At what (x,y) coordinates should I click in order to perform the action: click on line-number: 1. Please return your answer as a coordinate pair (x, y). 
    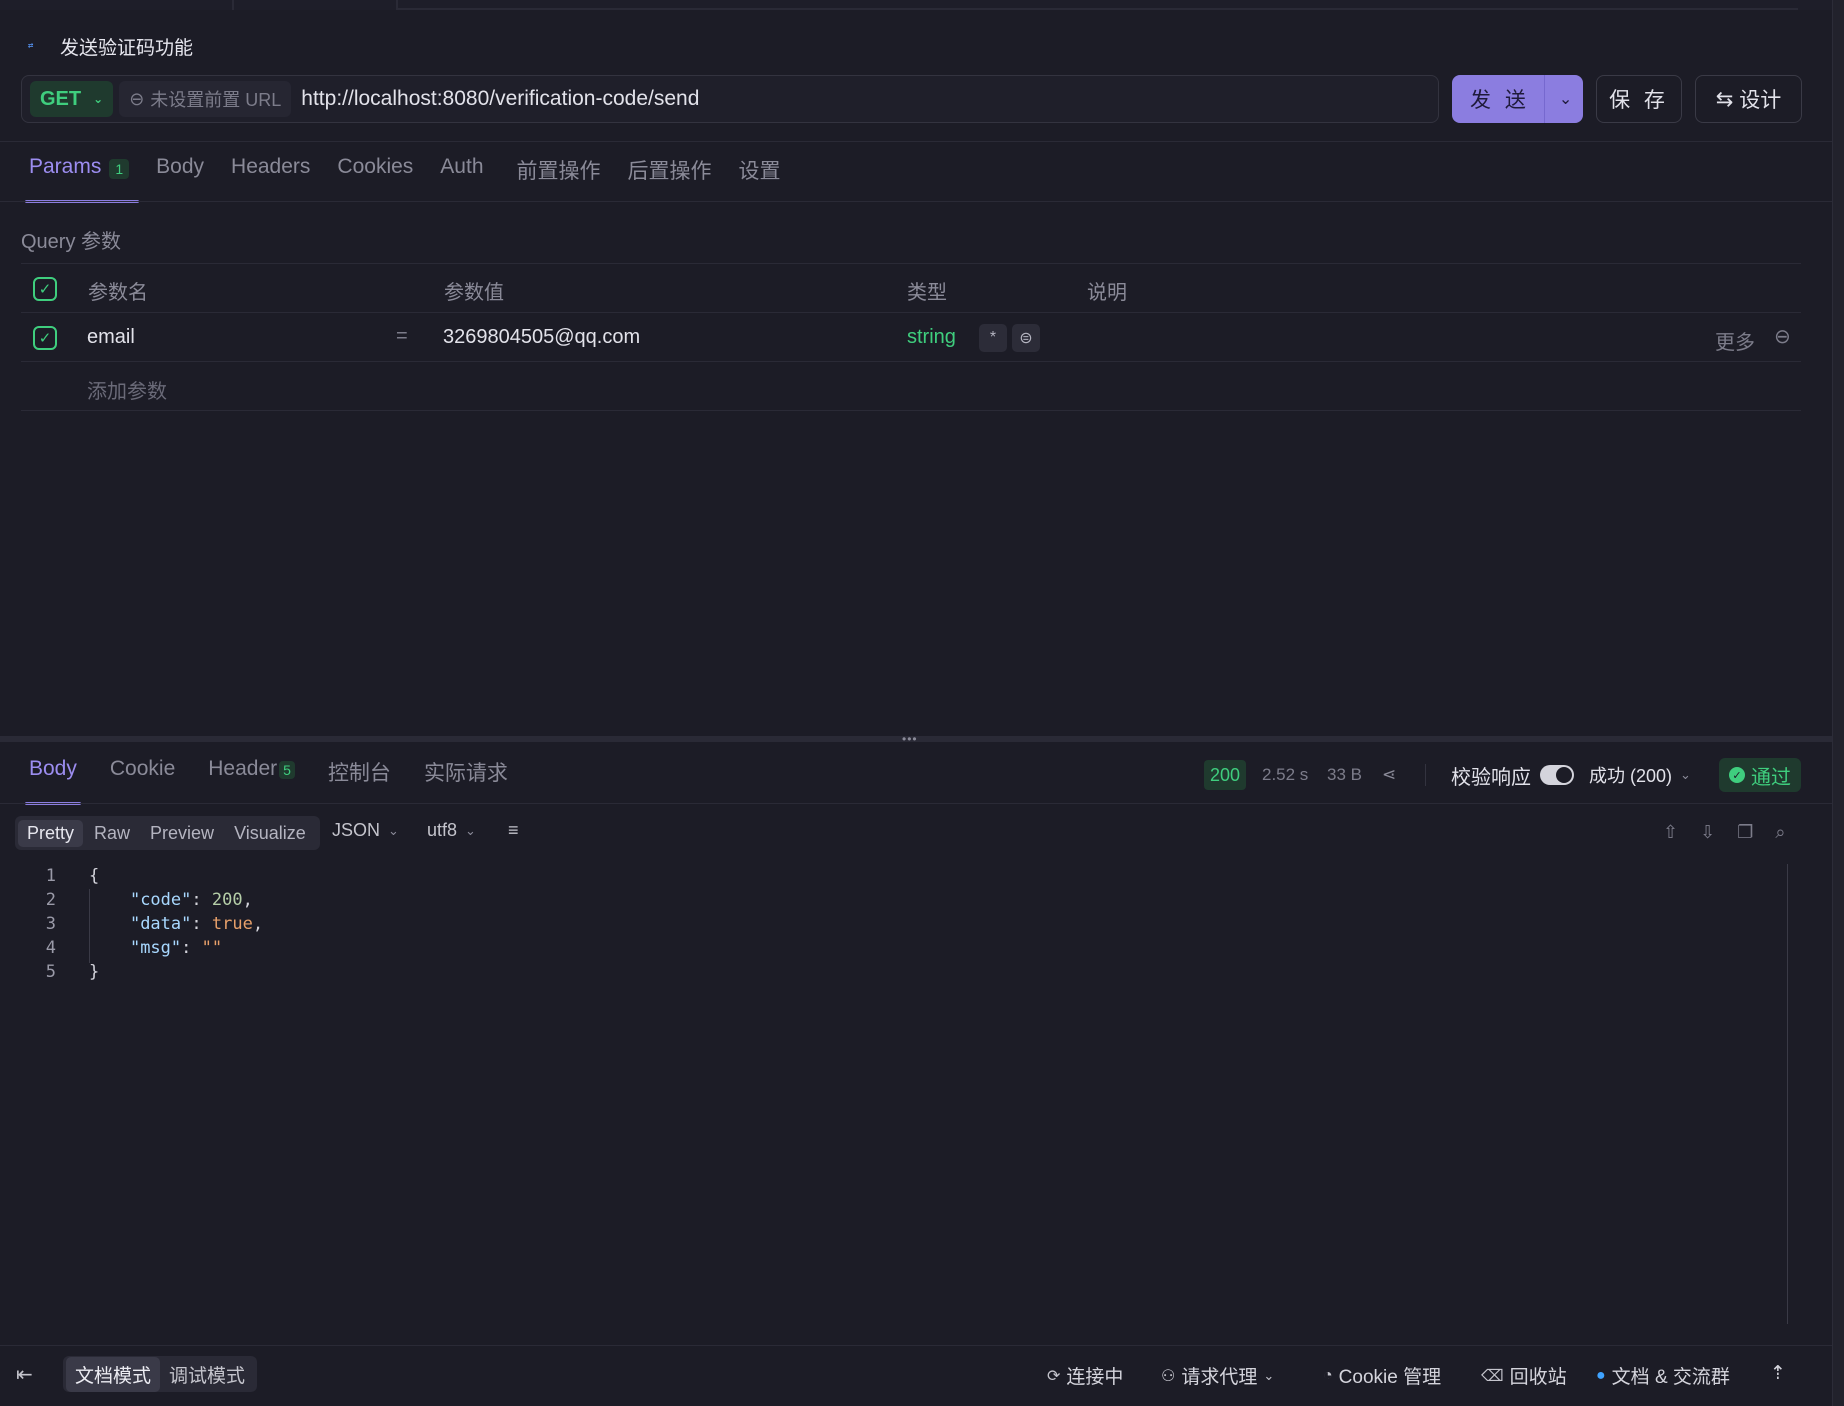
    Looking at the image, I should click on (50, 876).